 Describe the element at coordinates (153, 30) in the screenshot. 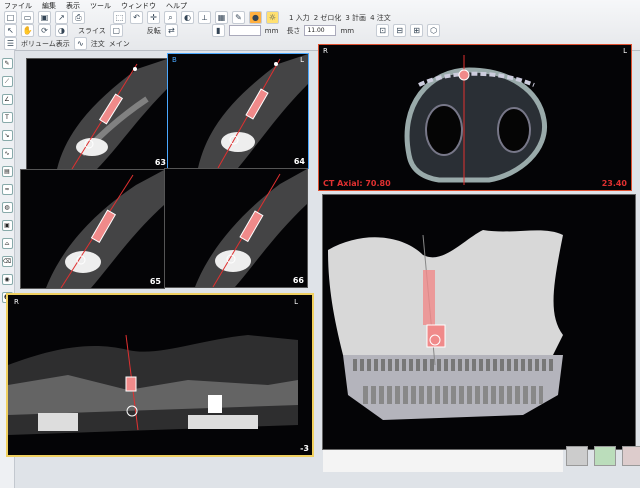

I see `reverse-label: 反転` at that location.